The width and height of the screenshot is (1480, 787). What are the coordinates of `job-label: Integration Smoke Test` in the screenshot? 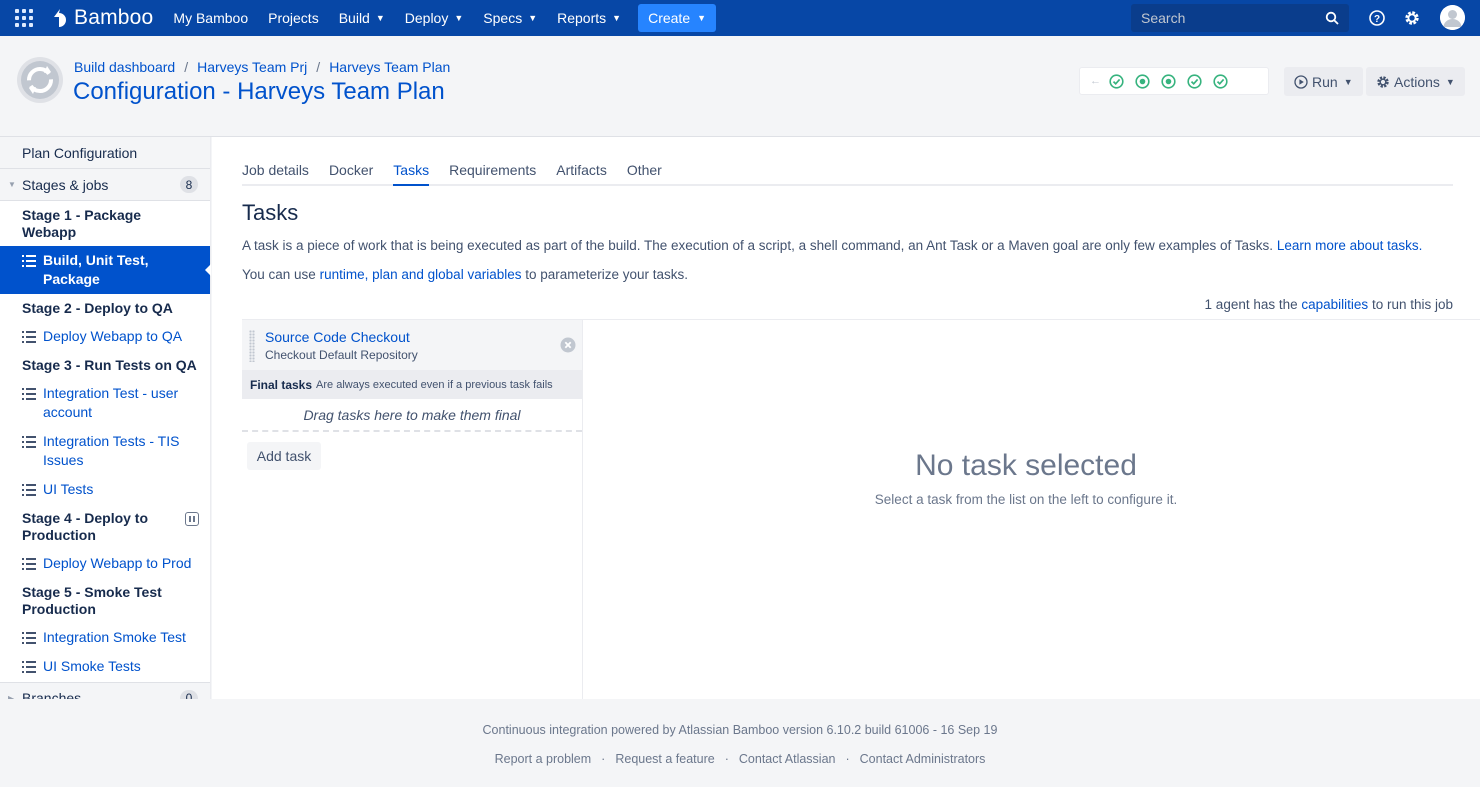 It's located at (114, 637).